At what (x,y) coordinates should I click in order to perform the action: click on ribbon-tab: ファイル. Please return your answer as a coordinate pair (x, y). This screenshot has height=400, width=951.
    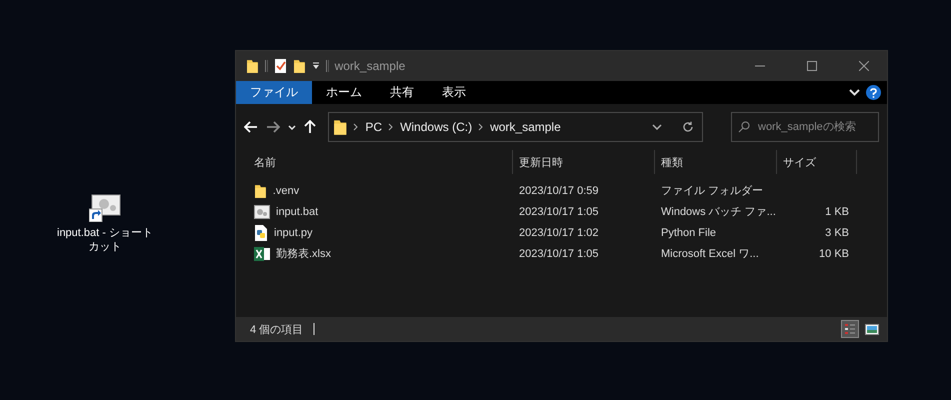
    Looking at the image, I should click on (274, 92).